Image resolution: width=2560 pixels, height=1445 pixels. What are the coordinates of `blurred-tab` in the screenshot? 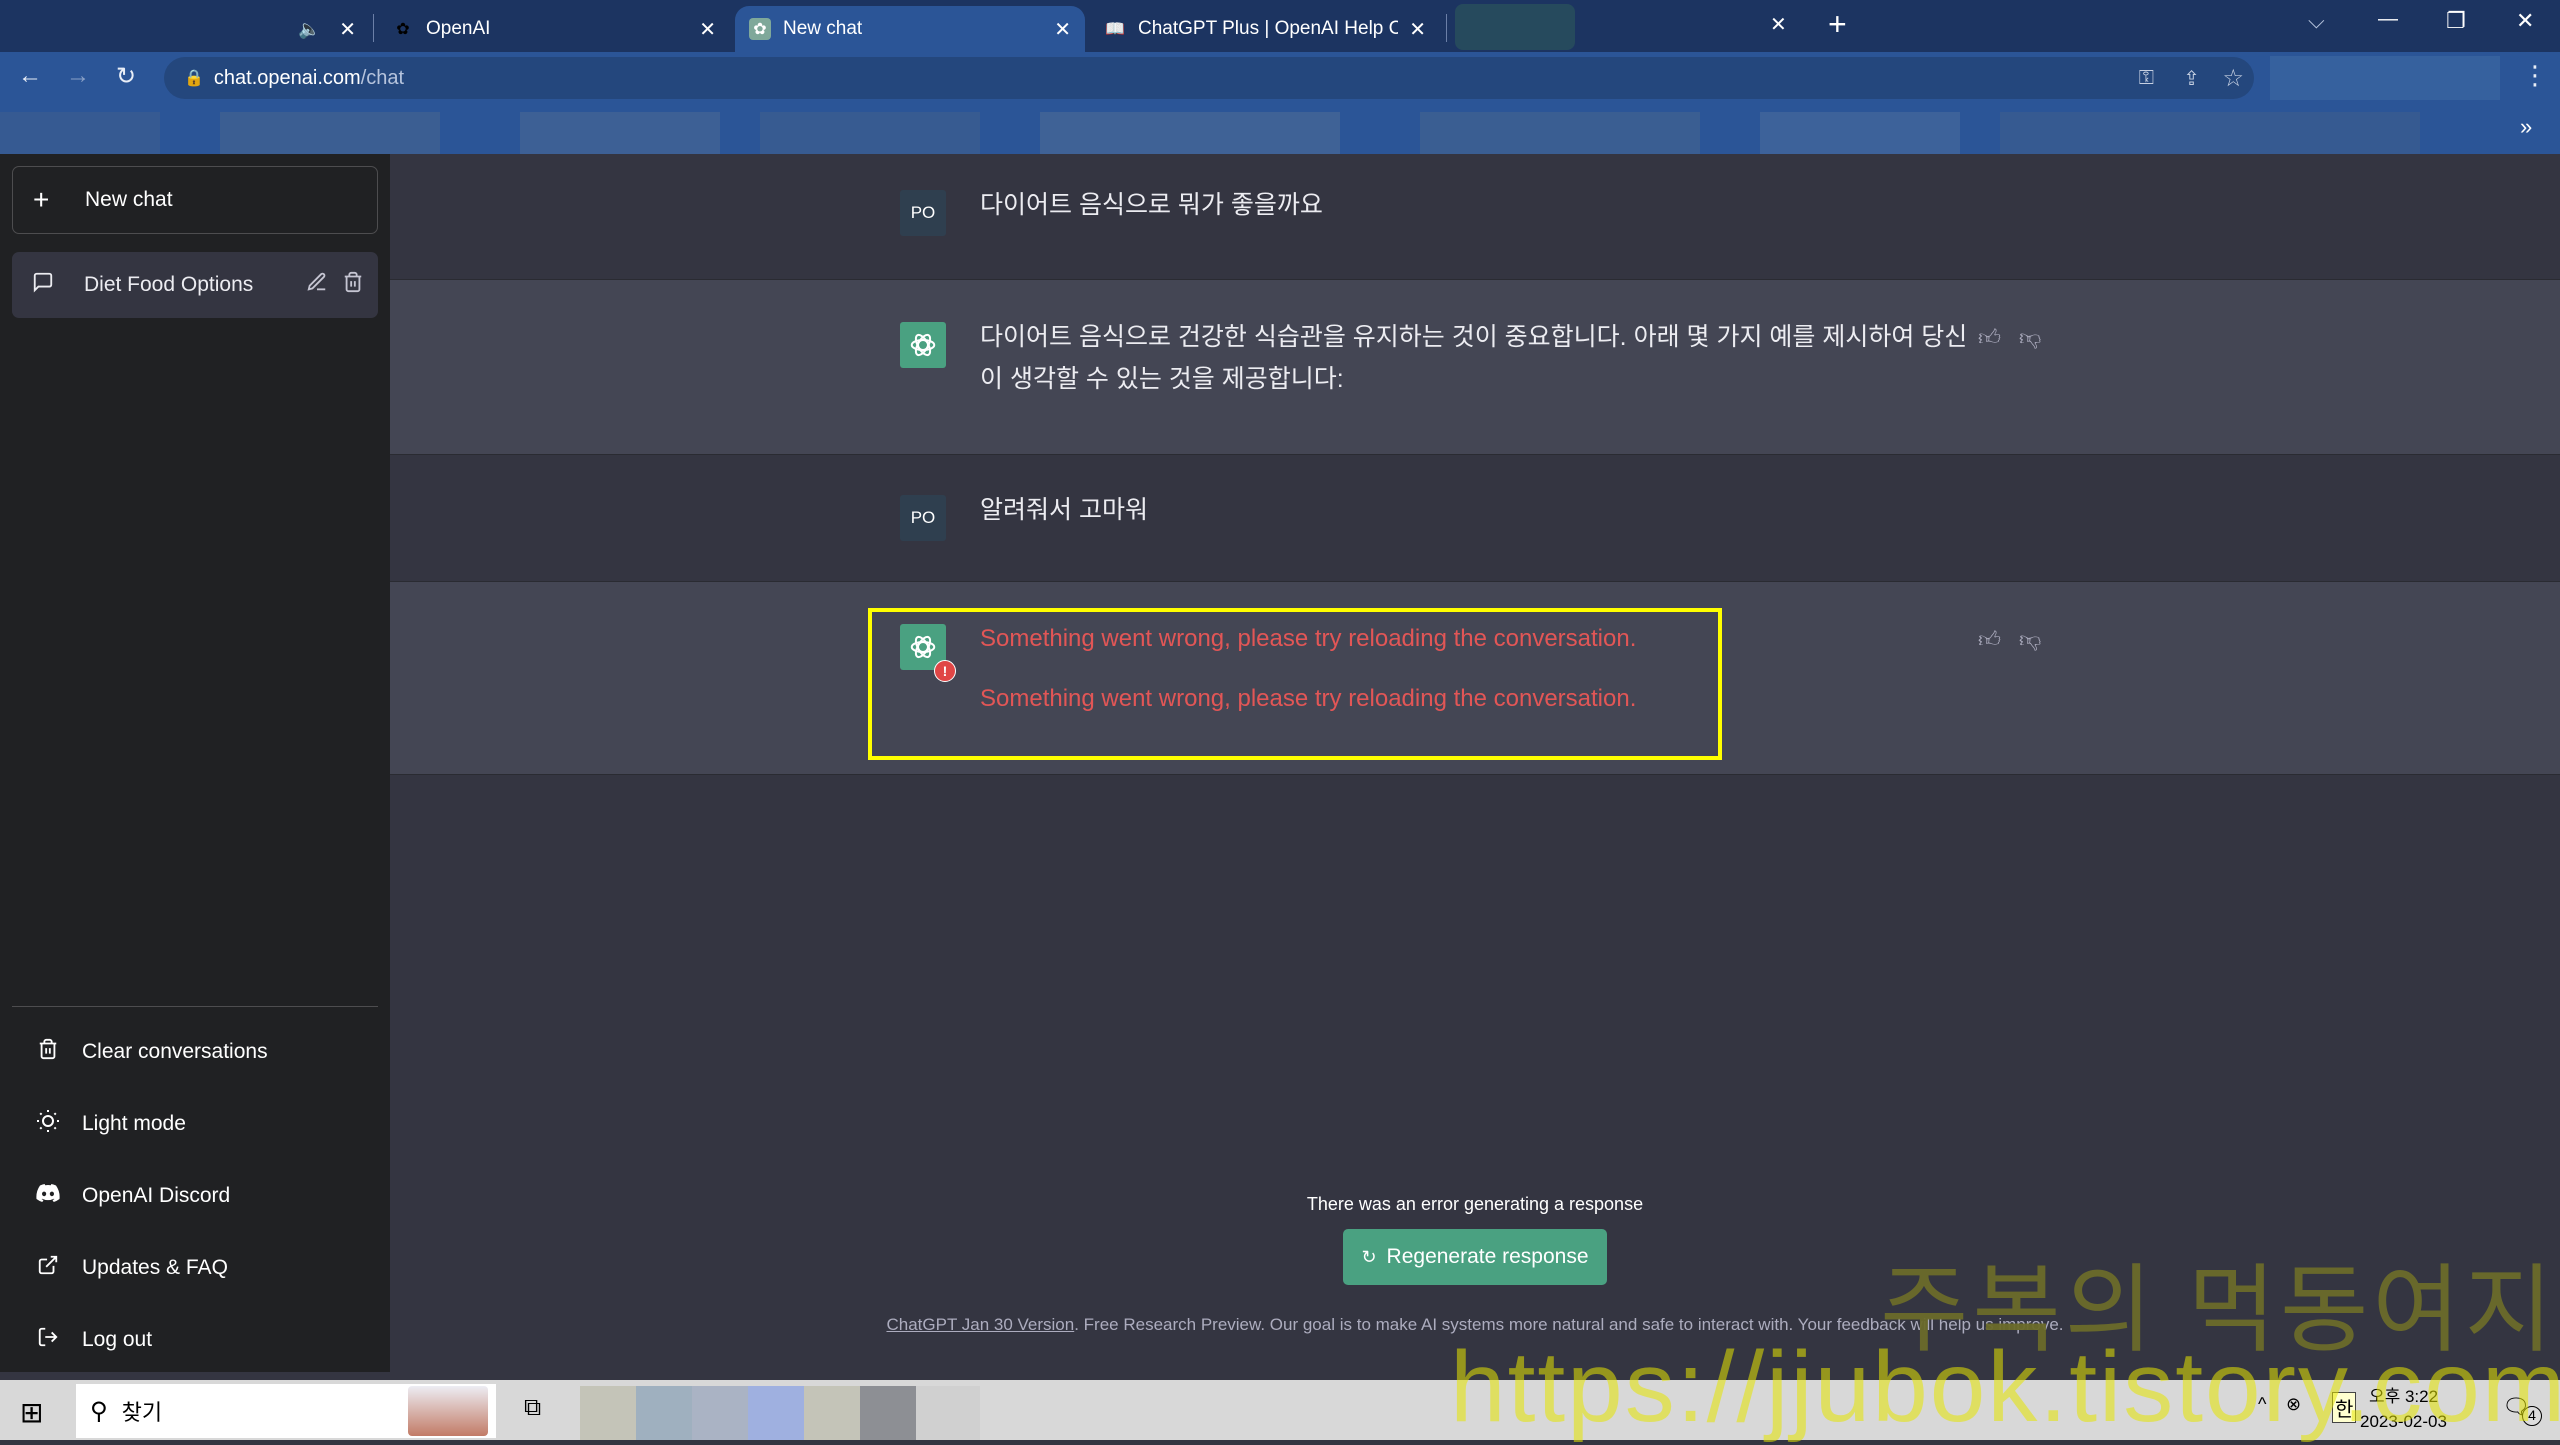 It's located at (1515, 27).